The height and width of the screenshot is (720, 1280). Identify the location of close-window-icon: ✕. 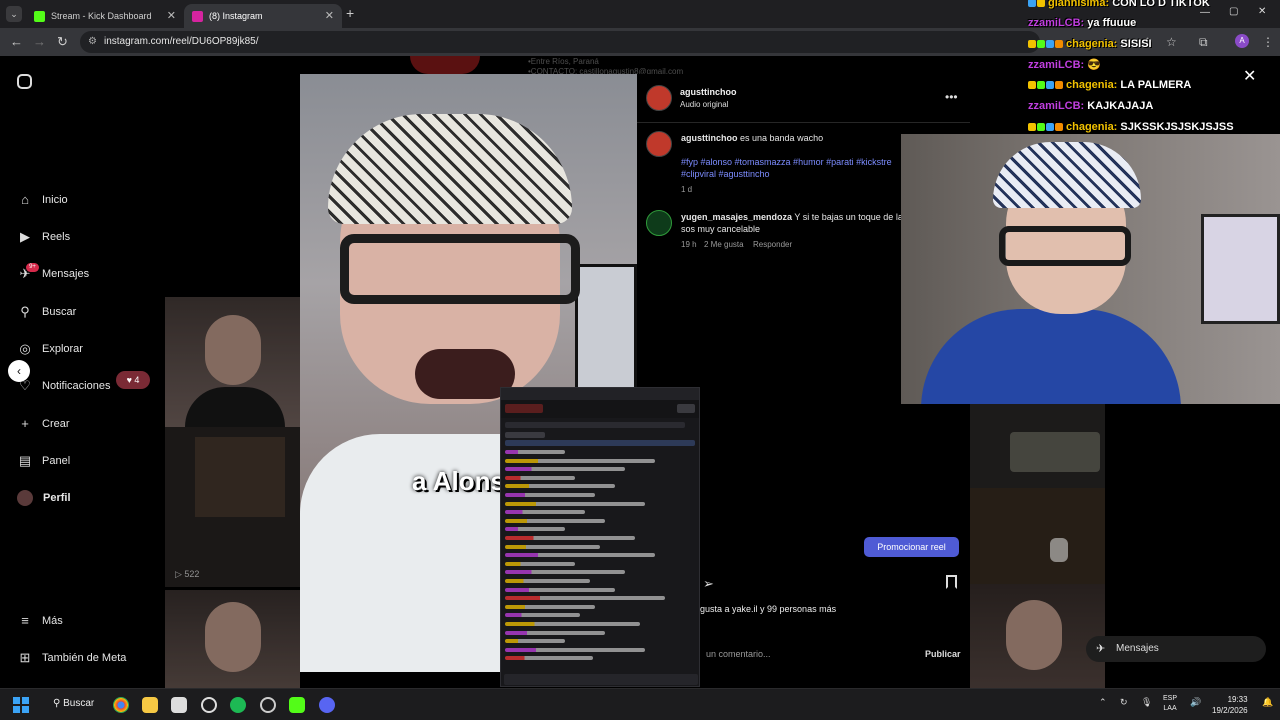
(1262, 11).